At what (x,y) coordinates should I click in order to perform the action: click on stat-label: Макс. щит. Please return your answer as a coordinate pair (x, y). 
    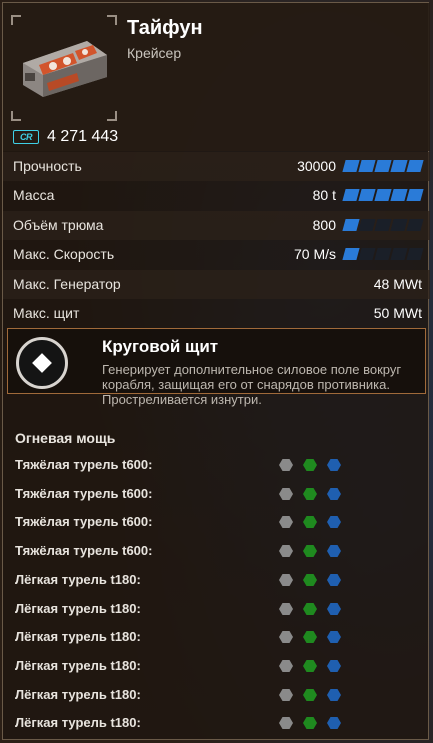
    Looking at the image, I should click on (46, 313).